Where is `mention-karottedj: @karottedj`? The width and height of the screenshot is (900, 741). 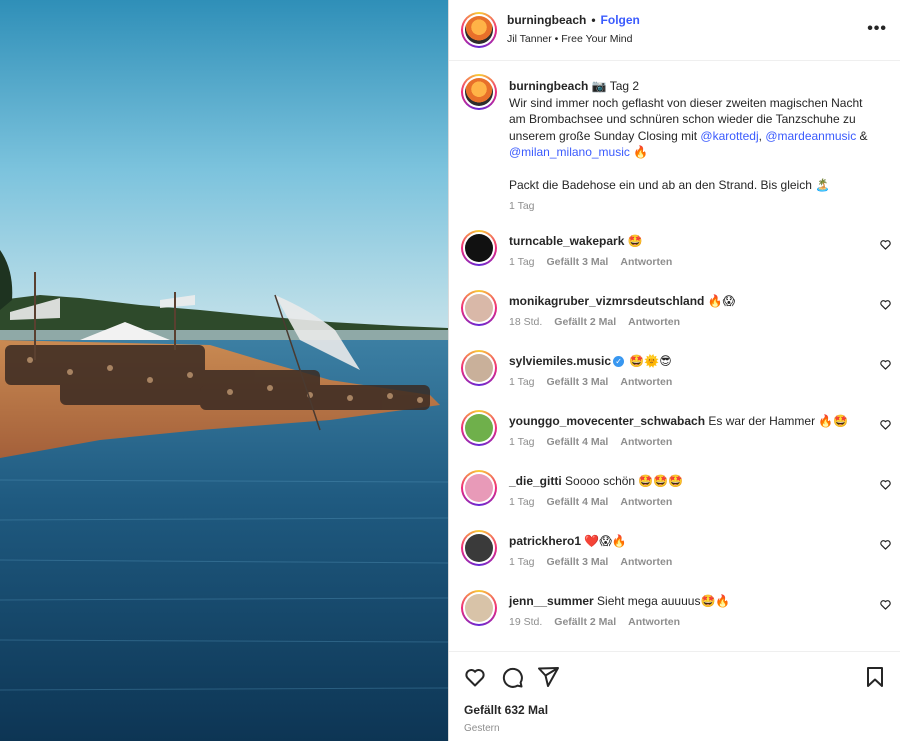
mention-karottedj: @karottedj is located at coordinates (729, 136).